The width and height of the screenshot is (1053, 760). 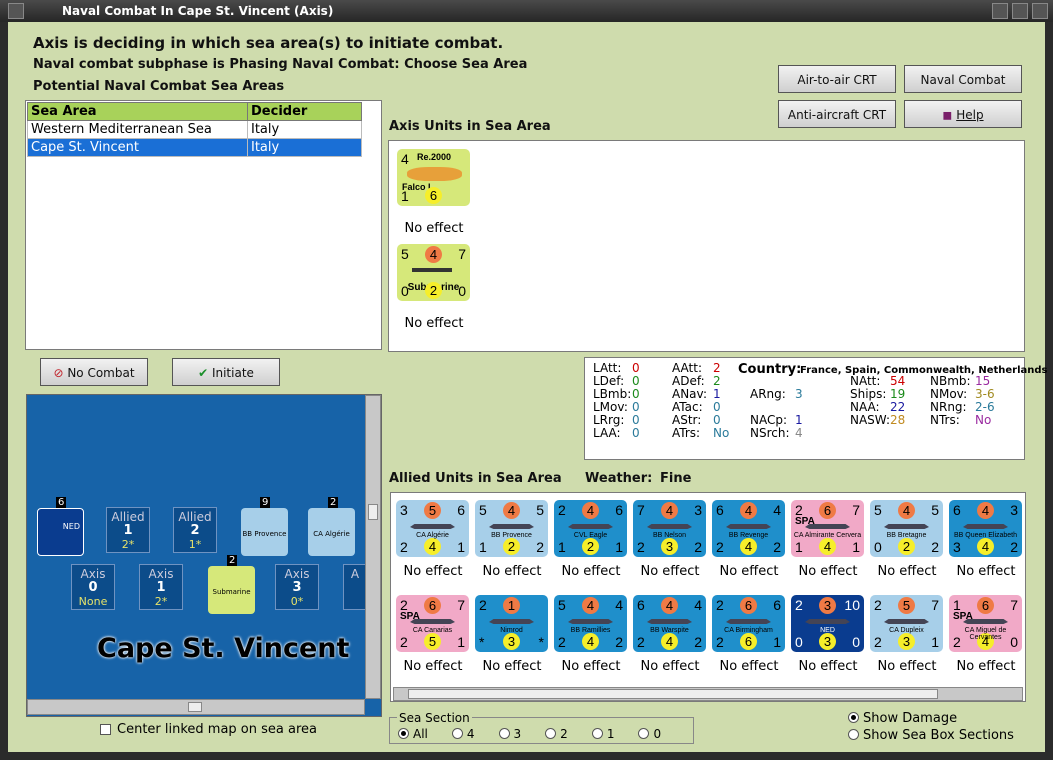 I want to click on sea-area-row: Western Mediterranean Sea Italy, so click(x=194, y=129).